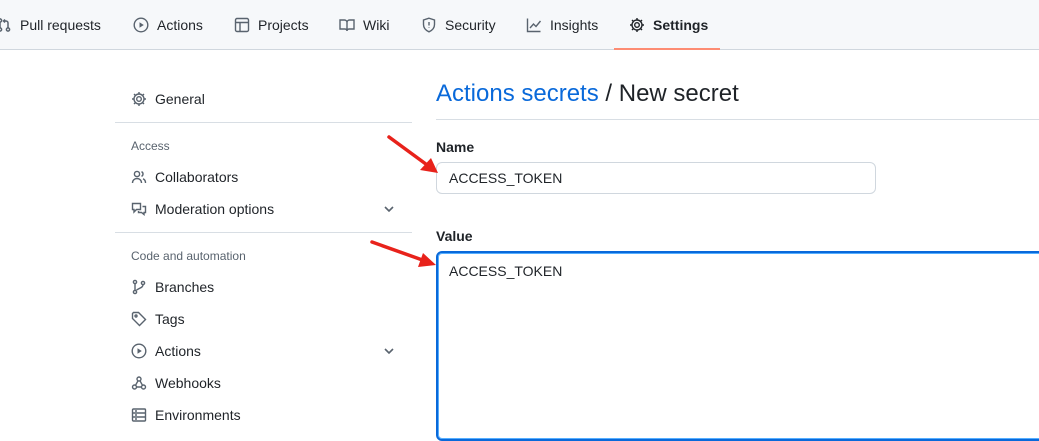  What do you see at coordinates (266, 383) in the screenshot?
I see `sidebar-item-webhooks: Webhooks` at bounding box center [266, 383].